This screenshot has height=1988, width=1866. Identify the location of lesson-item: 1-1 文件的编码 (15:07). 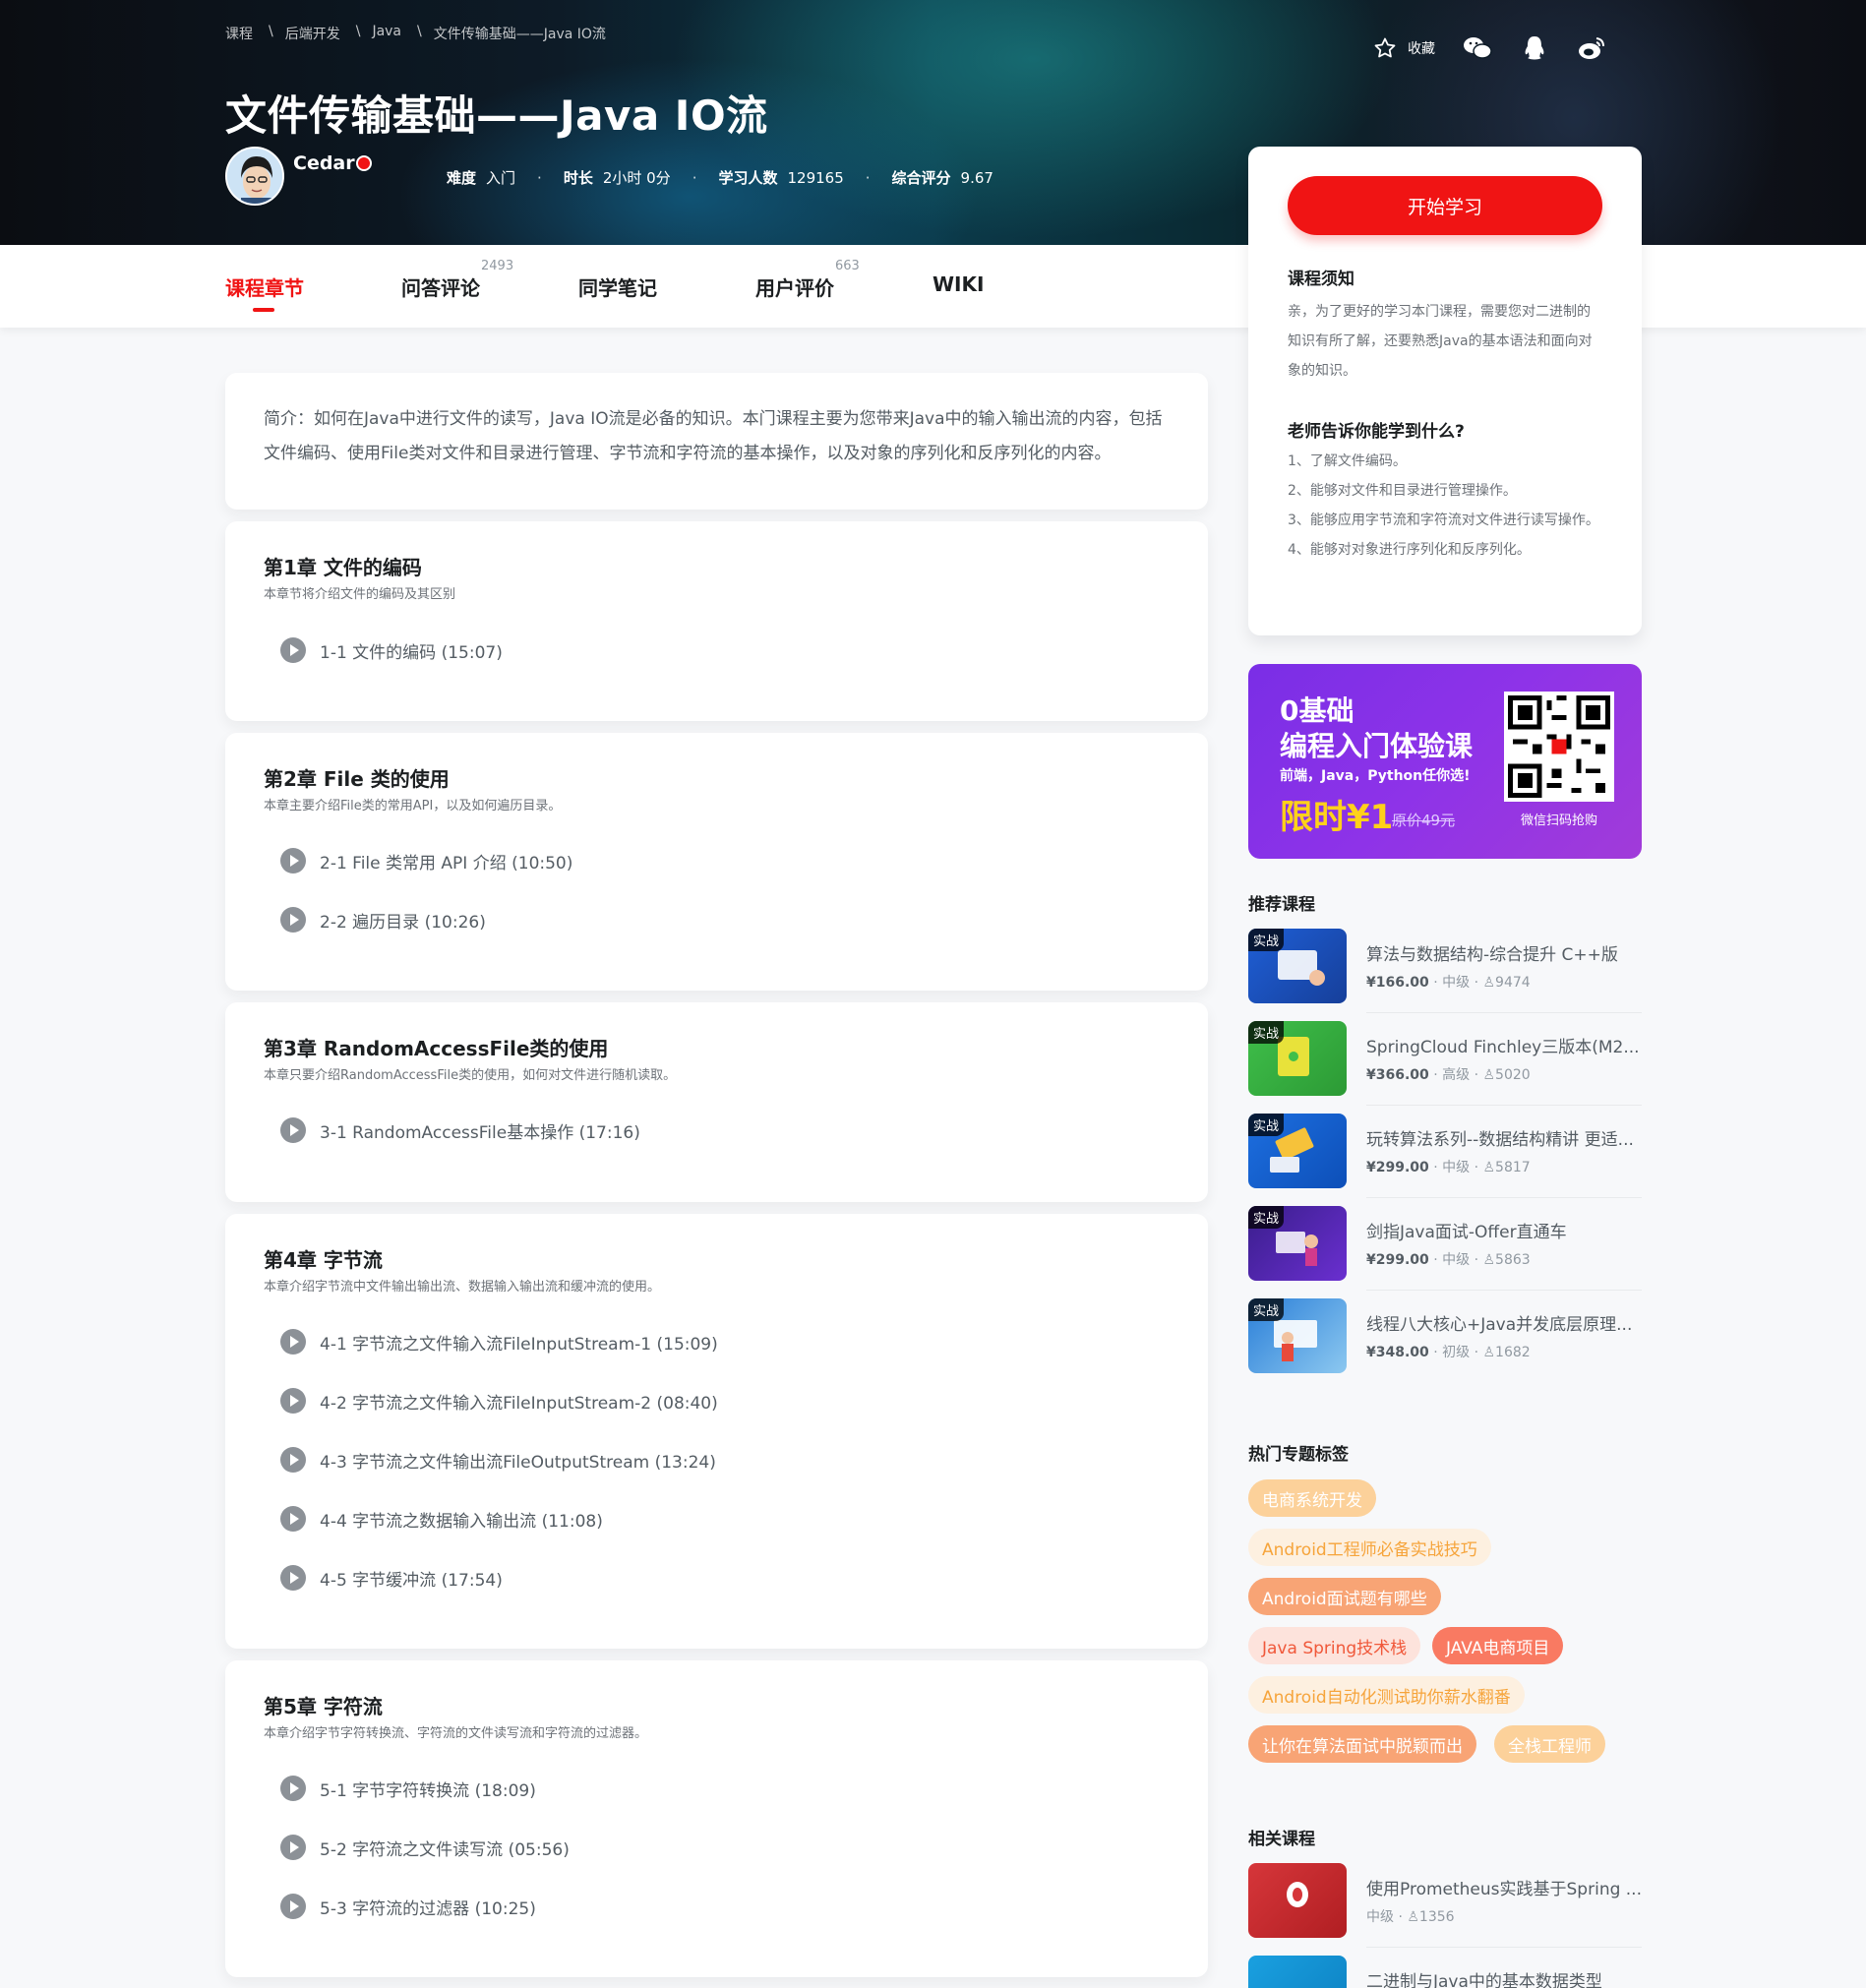
(392, 650).